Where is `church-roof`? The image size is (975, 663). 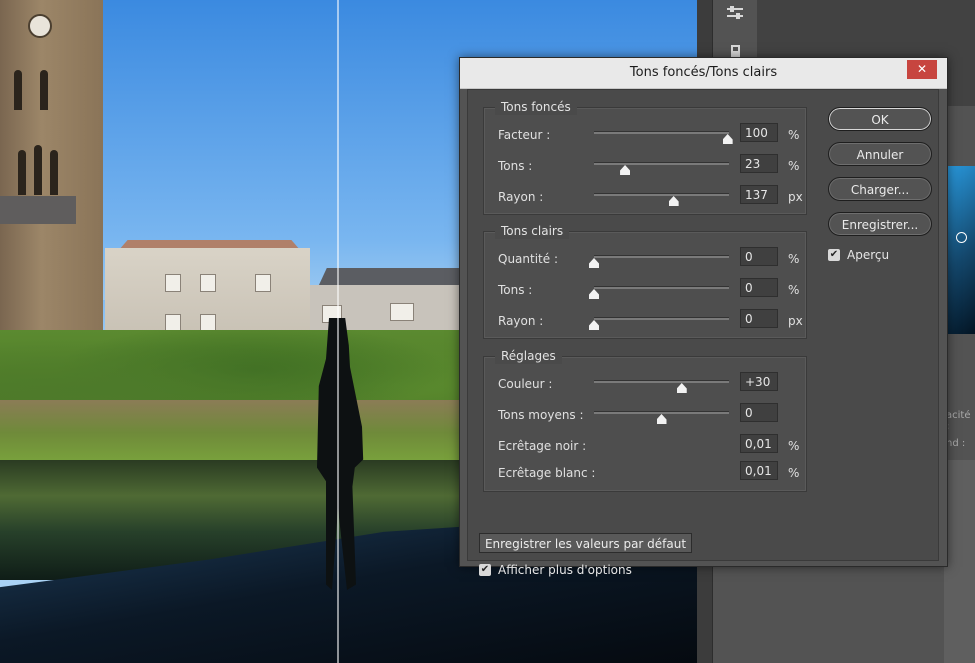
church-roof is located at coordinates (38, 210).